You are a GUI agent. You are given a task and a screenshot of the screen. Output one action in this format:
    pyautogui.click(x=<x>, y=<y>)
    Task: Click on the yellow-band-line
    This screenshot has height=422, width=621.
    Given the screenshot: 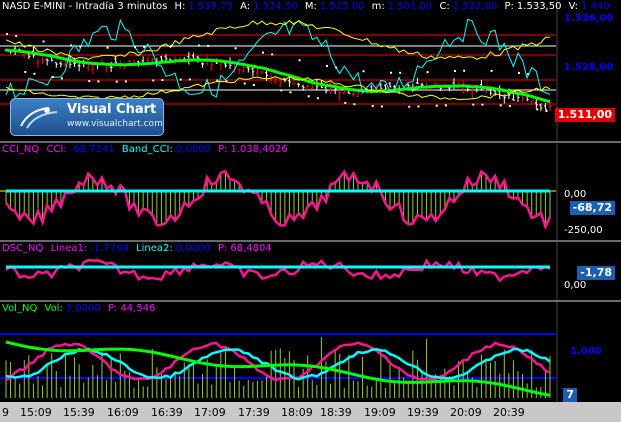 What is the action you would take?
    pyautogui.click(x=278, y=39)
    